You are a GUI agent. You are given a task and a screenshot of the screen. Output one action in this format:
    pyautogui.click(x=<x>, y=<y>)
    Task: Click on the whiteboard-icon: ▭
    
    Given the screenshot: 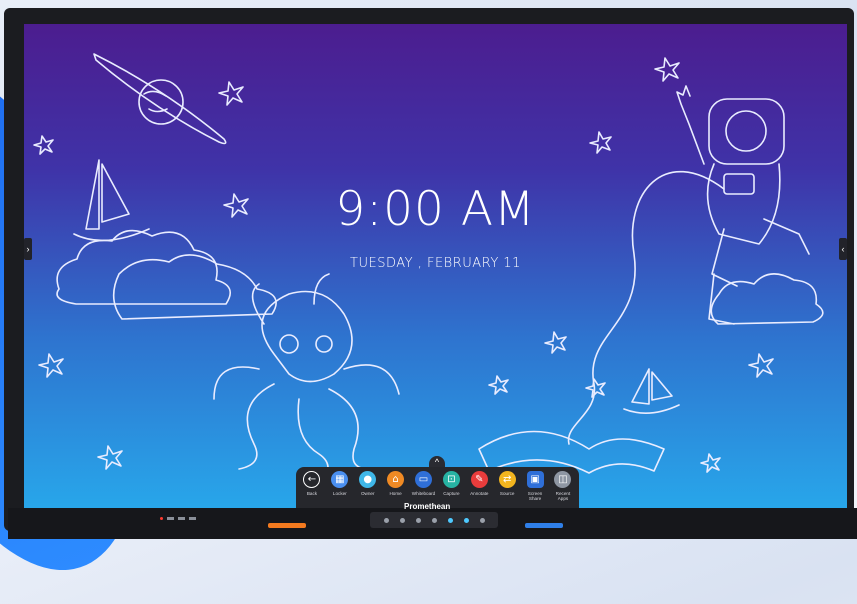 What is the action you would take?
    pyautogui.click(x=423, y=479)
    